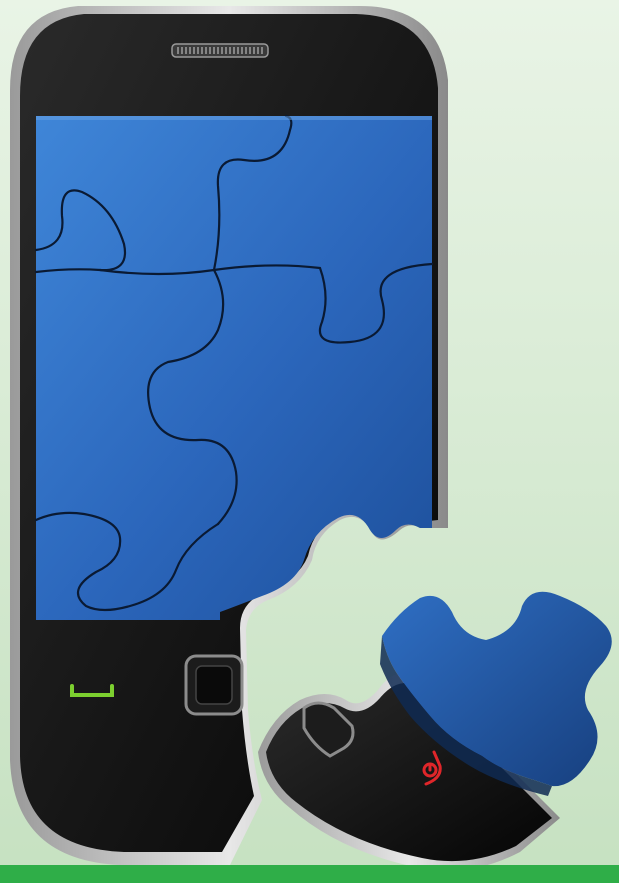 This screenshot has width=619, height=883. Describe the element at coordinates (220, 50) in the screenshot. I see `speaker-grille-icon` at that location.